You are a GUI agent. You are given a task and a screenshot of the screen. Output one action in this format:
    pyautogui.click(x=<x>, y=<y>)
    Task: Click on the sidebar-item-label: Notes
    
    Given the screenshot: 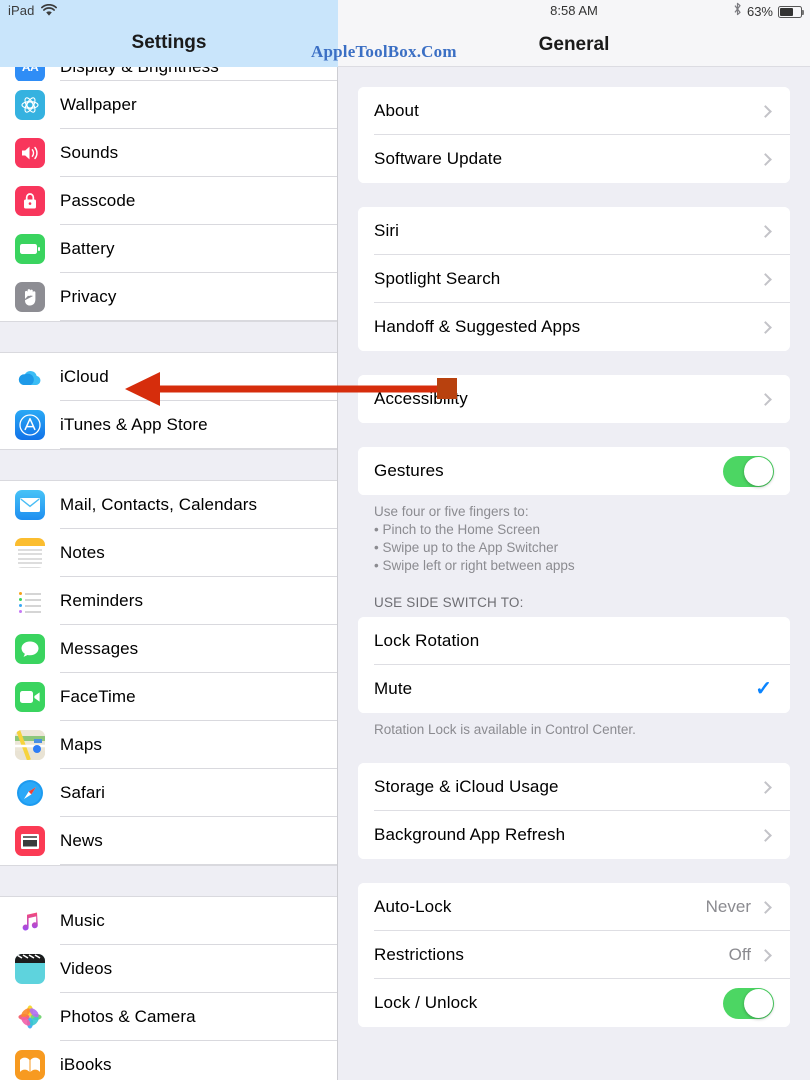 What is the action you would take?
    pyautogui.click(x=82, y=552)
    